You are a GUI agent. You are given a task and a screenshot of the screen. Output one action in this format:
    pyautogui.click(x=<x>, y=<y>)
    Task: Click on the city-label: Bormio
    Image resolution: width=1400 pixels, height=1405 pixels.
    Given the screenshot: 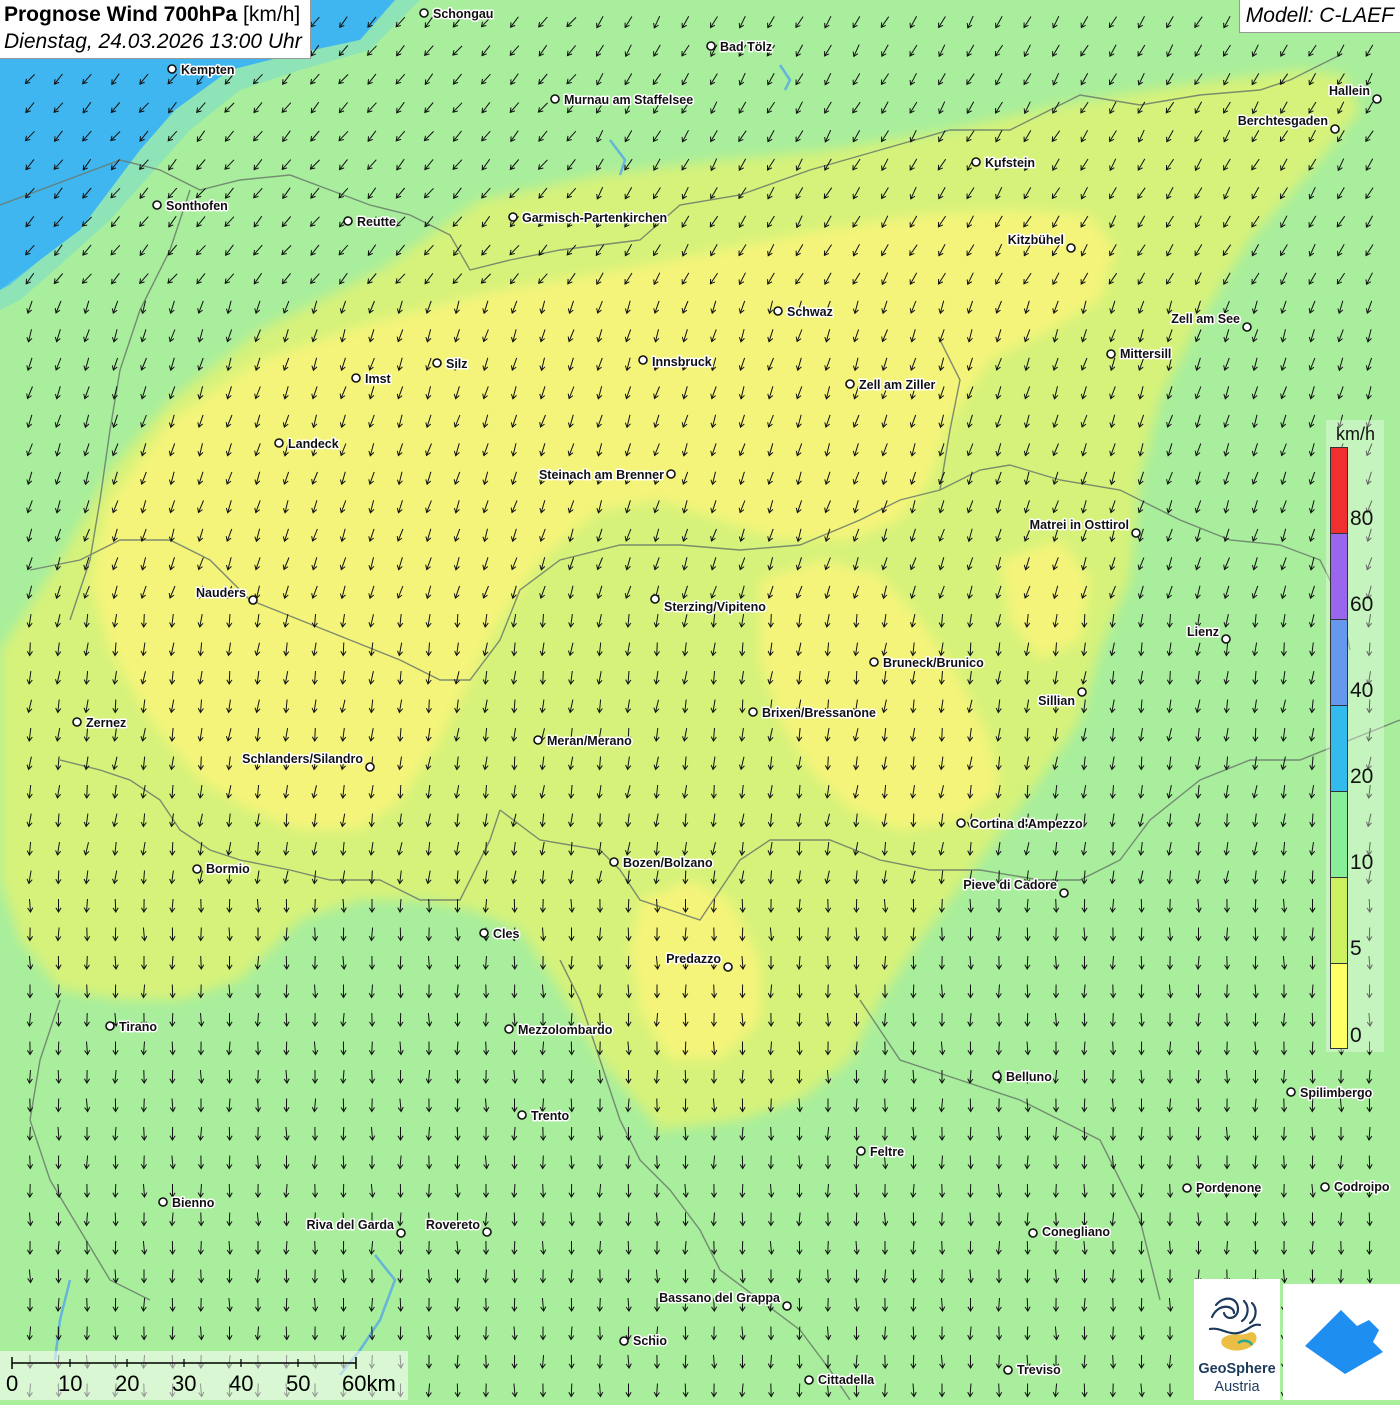 What is the action you would take?
    pyautogui.click(x=228, y=869)
    